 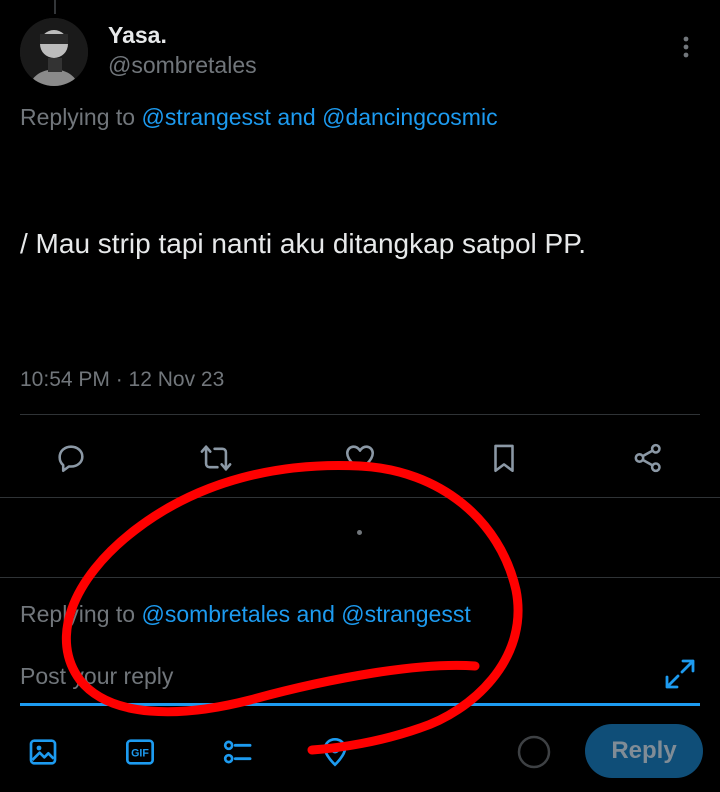 I want to click on reply-input, so click(x=330, y=676).